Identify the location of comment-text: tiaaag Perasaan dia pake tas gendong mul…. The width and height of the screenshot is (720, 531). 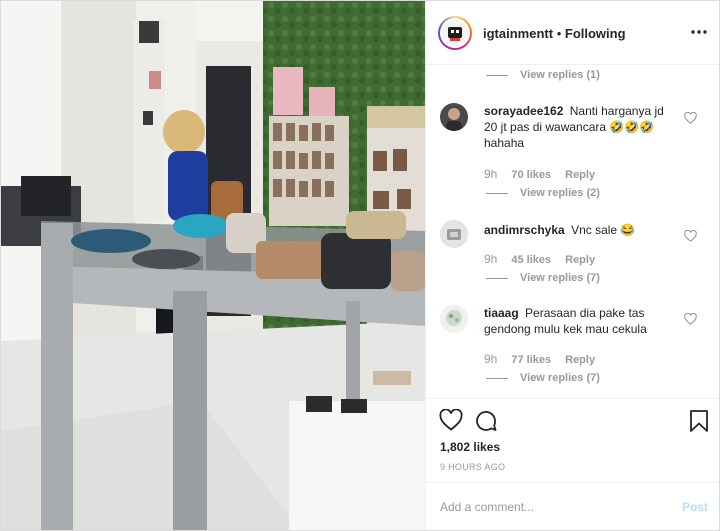
(582, 321).